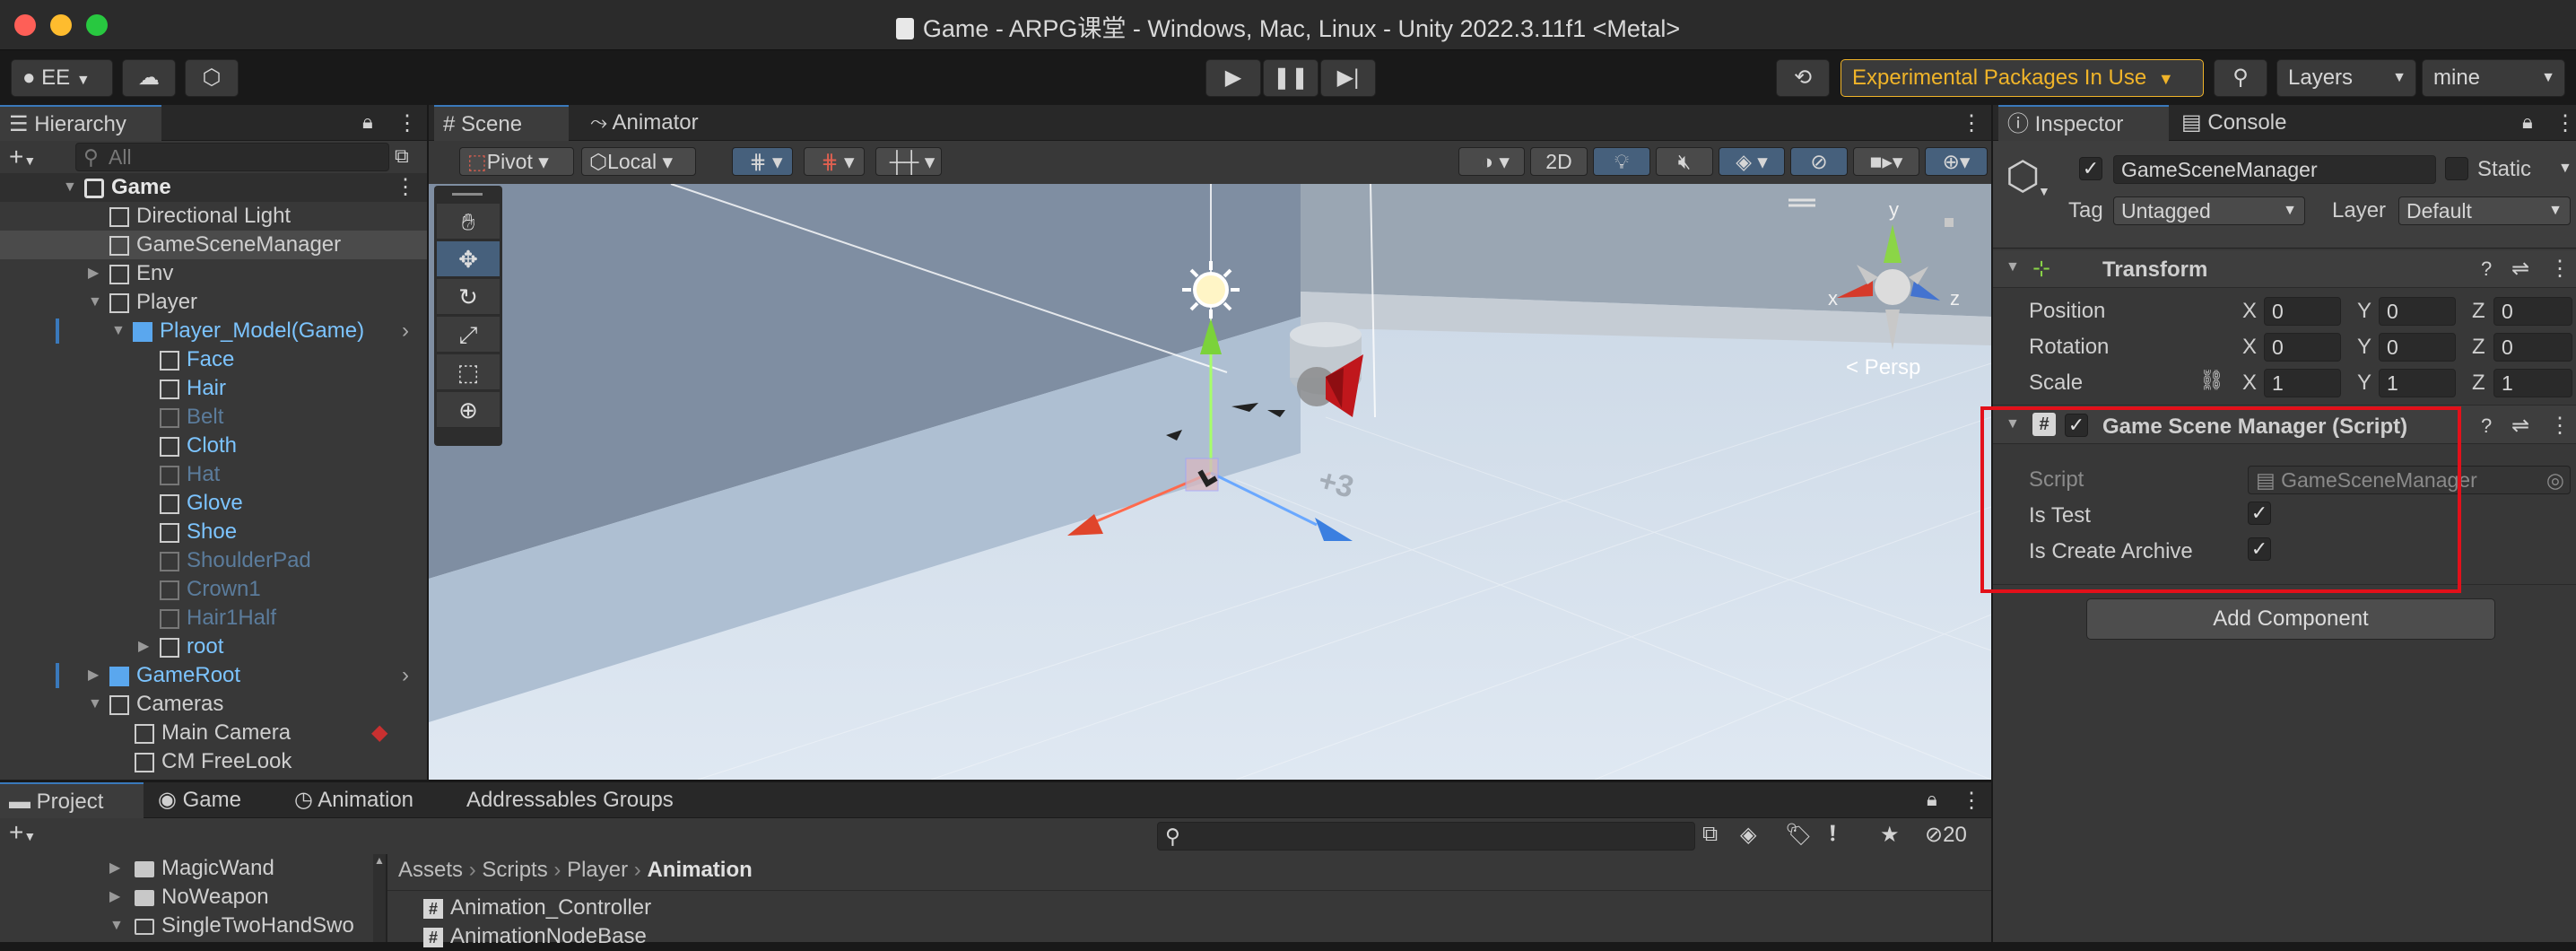 The image size is (2576, 951). Describe the element at coordinates (638, 161) in the screenshot. I see `local-dropdown: ⬡Local ▾` at that location.